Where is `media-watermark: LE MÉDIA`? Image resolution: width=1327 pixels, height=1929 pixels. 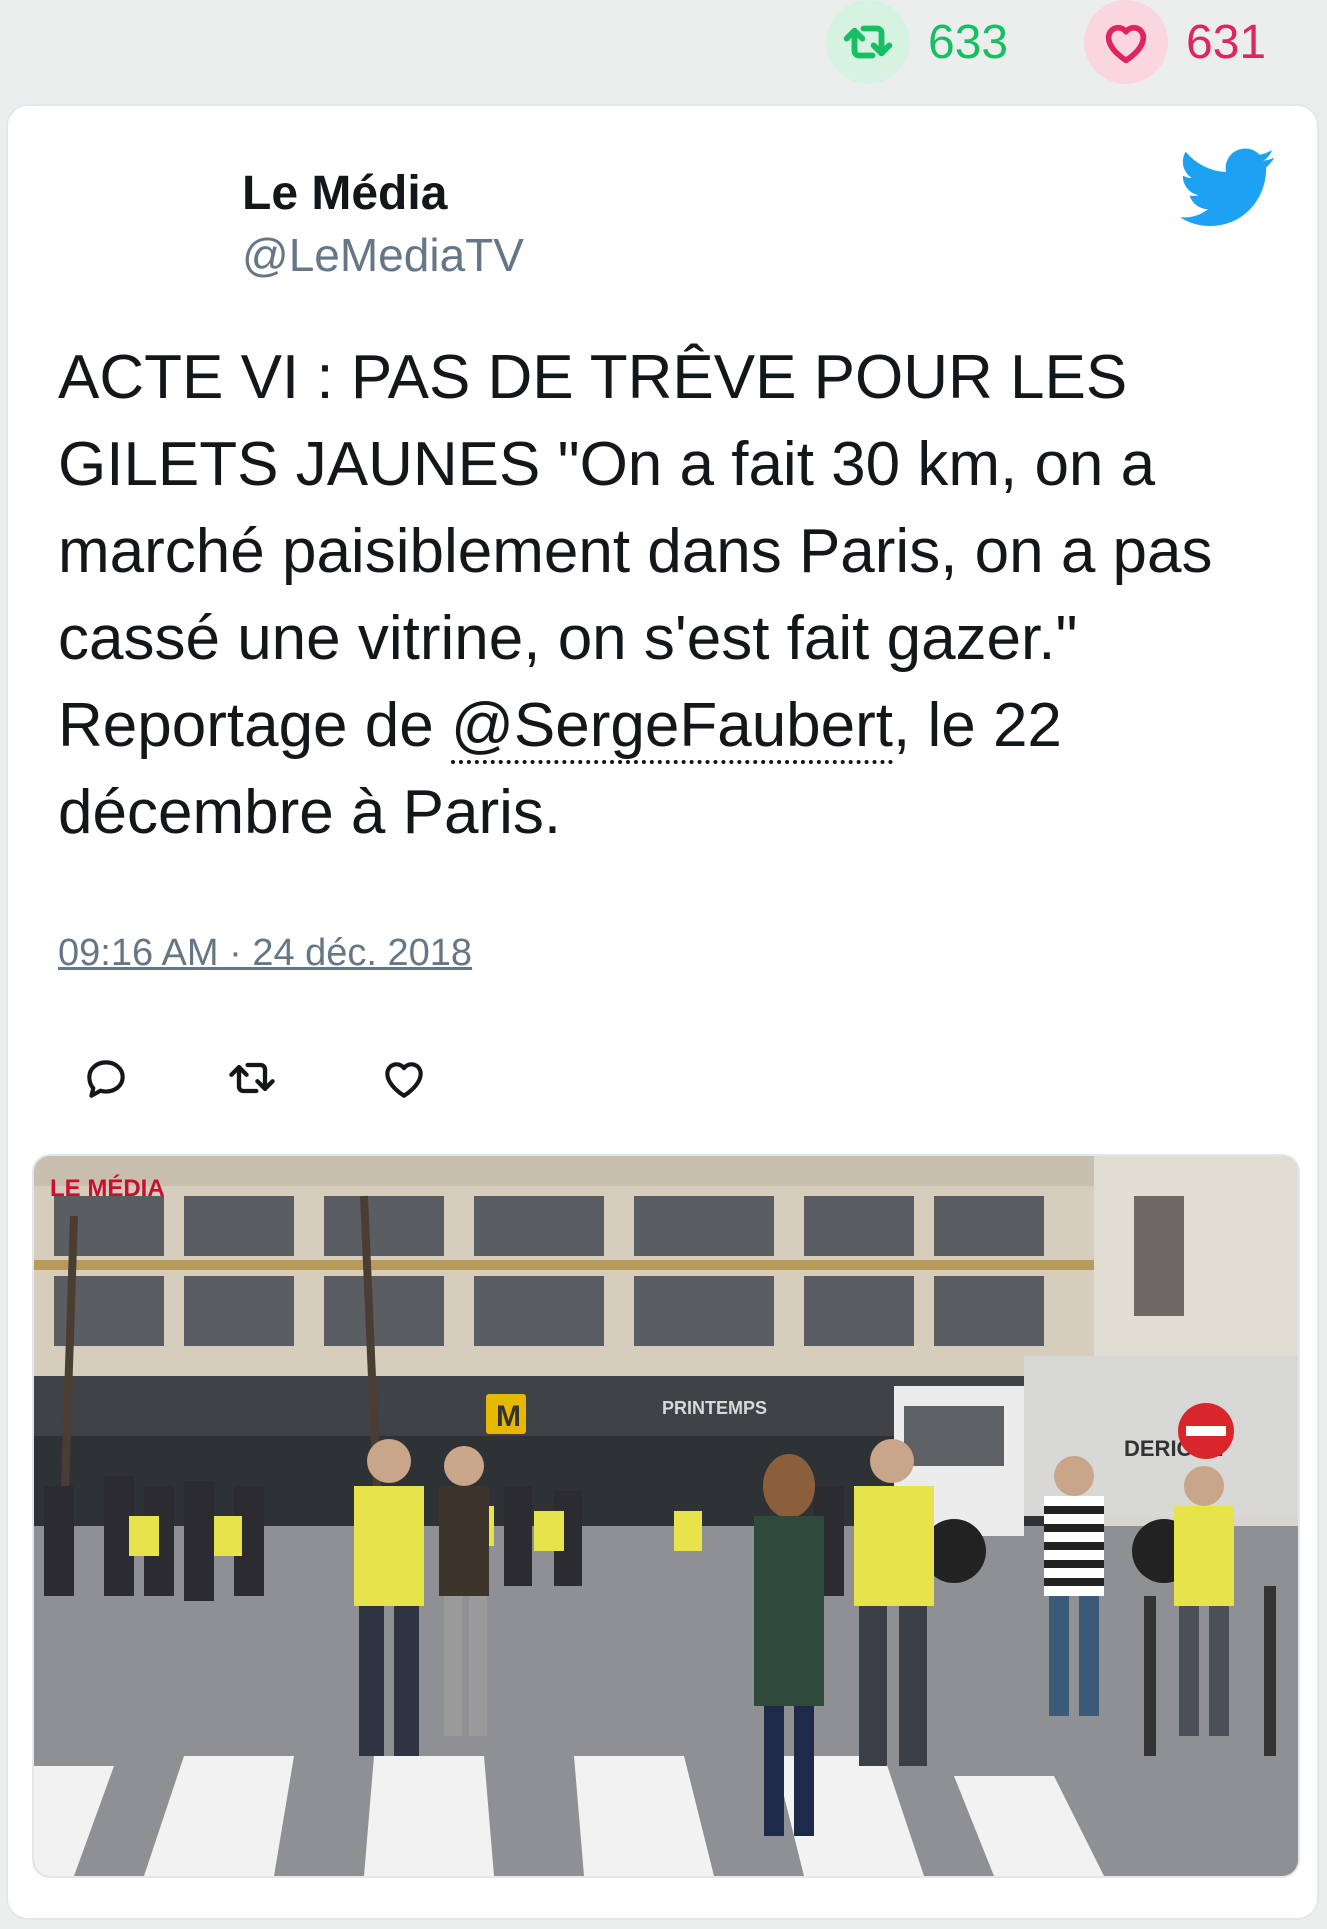
media-watermark: LE MÉDIA is located at coordinates (107, 1188).